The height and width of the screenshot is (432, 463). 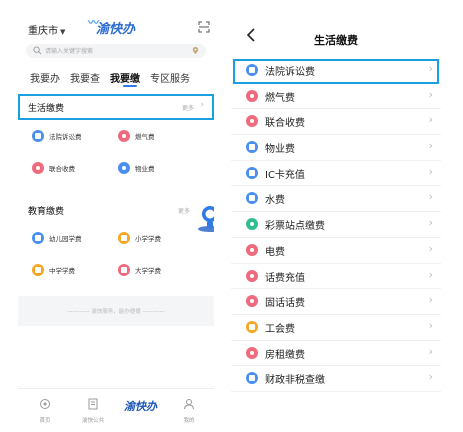 What do you see at coordinates (336, 302) in the screenshot?
I see `list-item: 固话话费 ›` at bounding box center [336, 302].